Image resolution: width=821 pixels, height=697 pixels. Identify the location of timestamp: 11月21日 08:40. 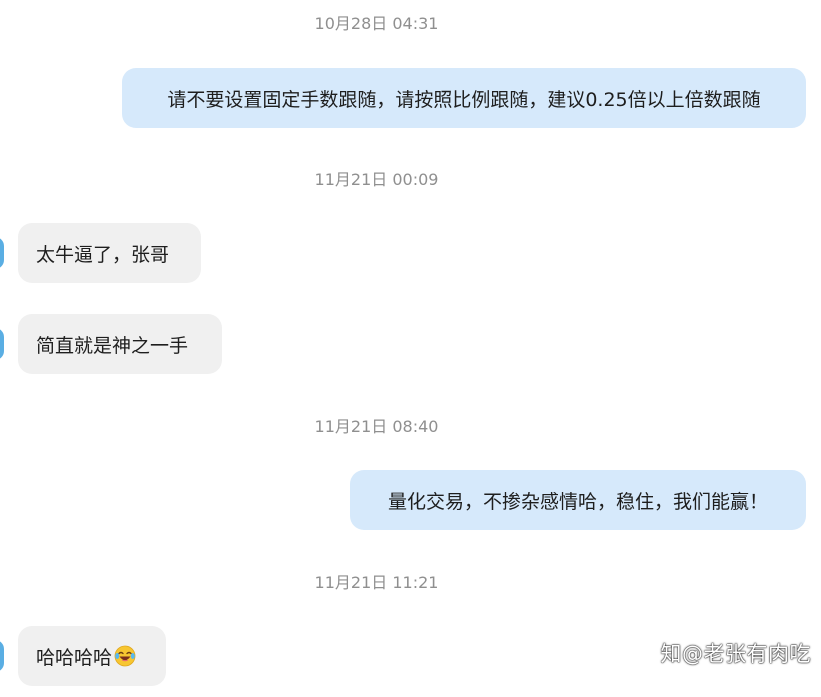
(376, 426).